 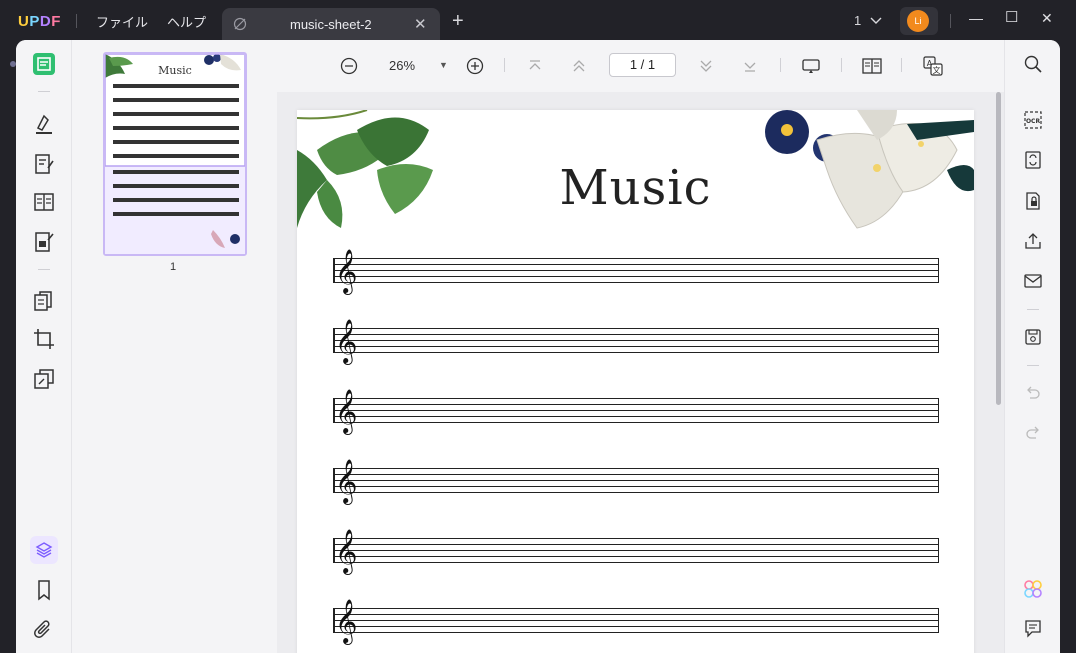 What do you see at coordinates (443, 65) in the screenshot?
I see `zoom-dropdown-icon: ▼` at bounding box center [443, 65].